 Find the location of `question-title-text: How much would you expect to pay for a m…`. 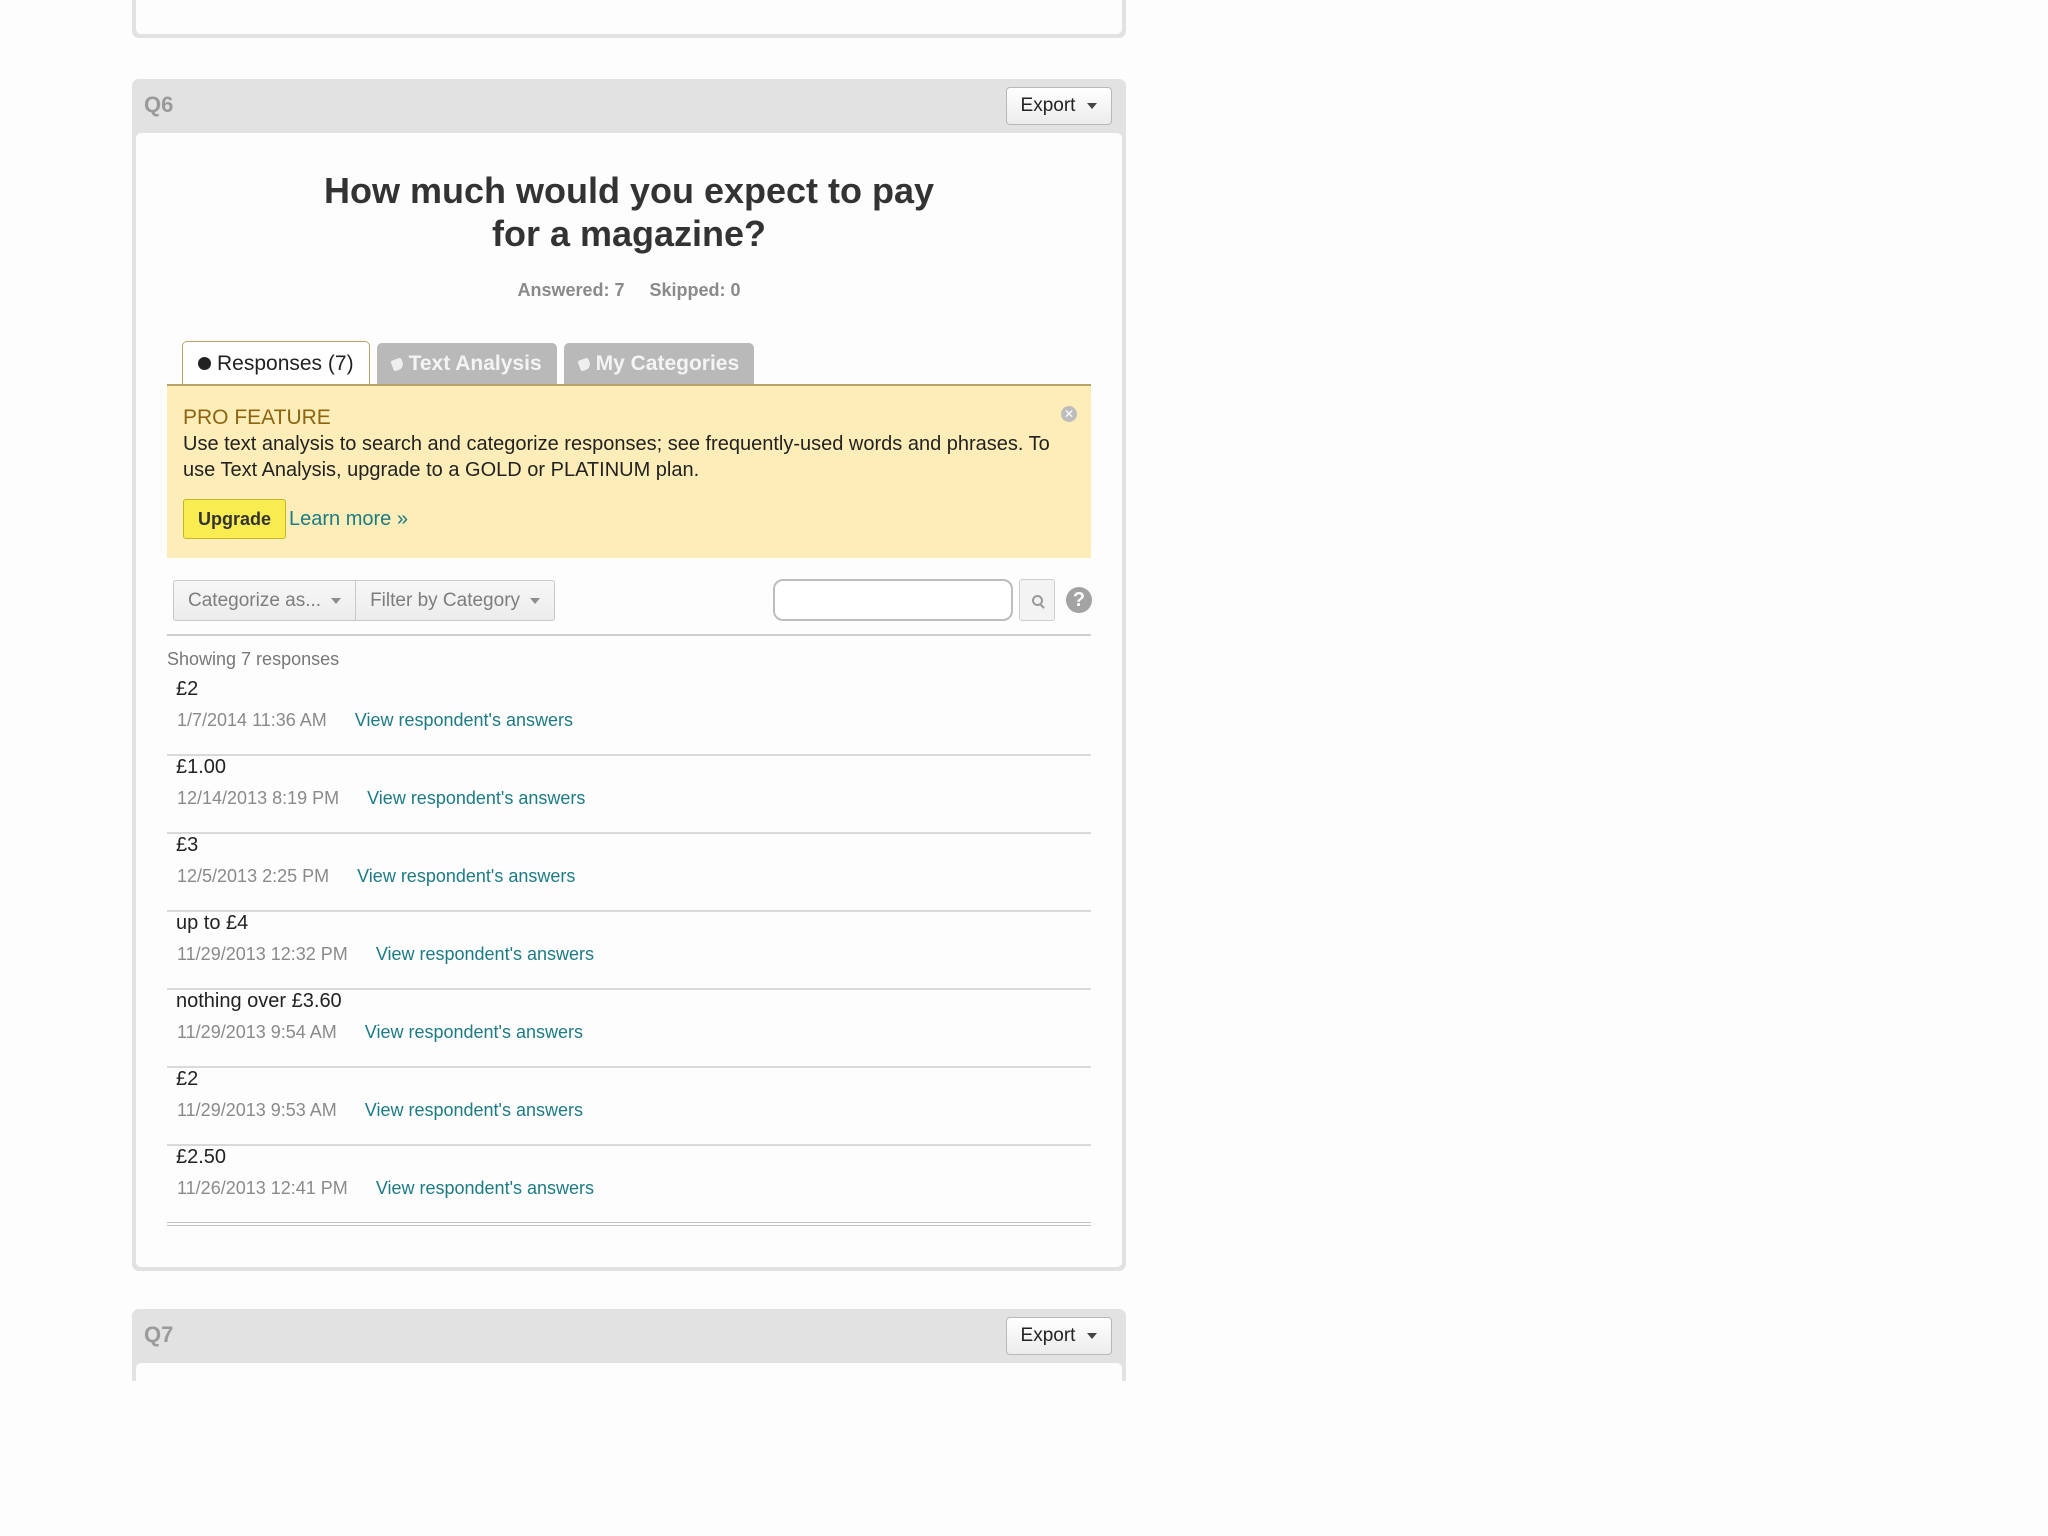

question-title-text: How much would you expect to pay for a m… is located at coordinates (629, 212).